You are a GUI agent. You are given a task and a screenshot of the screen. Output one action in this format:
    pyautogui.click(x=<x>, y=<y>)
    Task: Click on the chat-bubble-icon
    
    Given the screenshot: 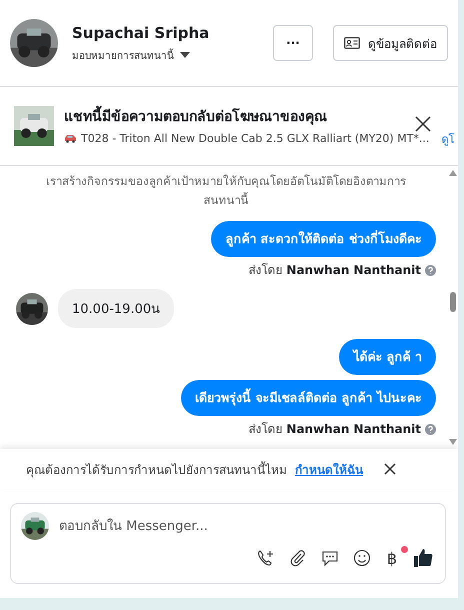 What is the action you would take?
    pyautogui.click(x=329, y=558)
    